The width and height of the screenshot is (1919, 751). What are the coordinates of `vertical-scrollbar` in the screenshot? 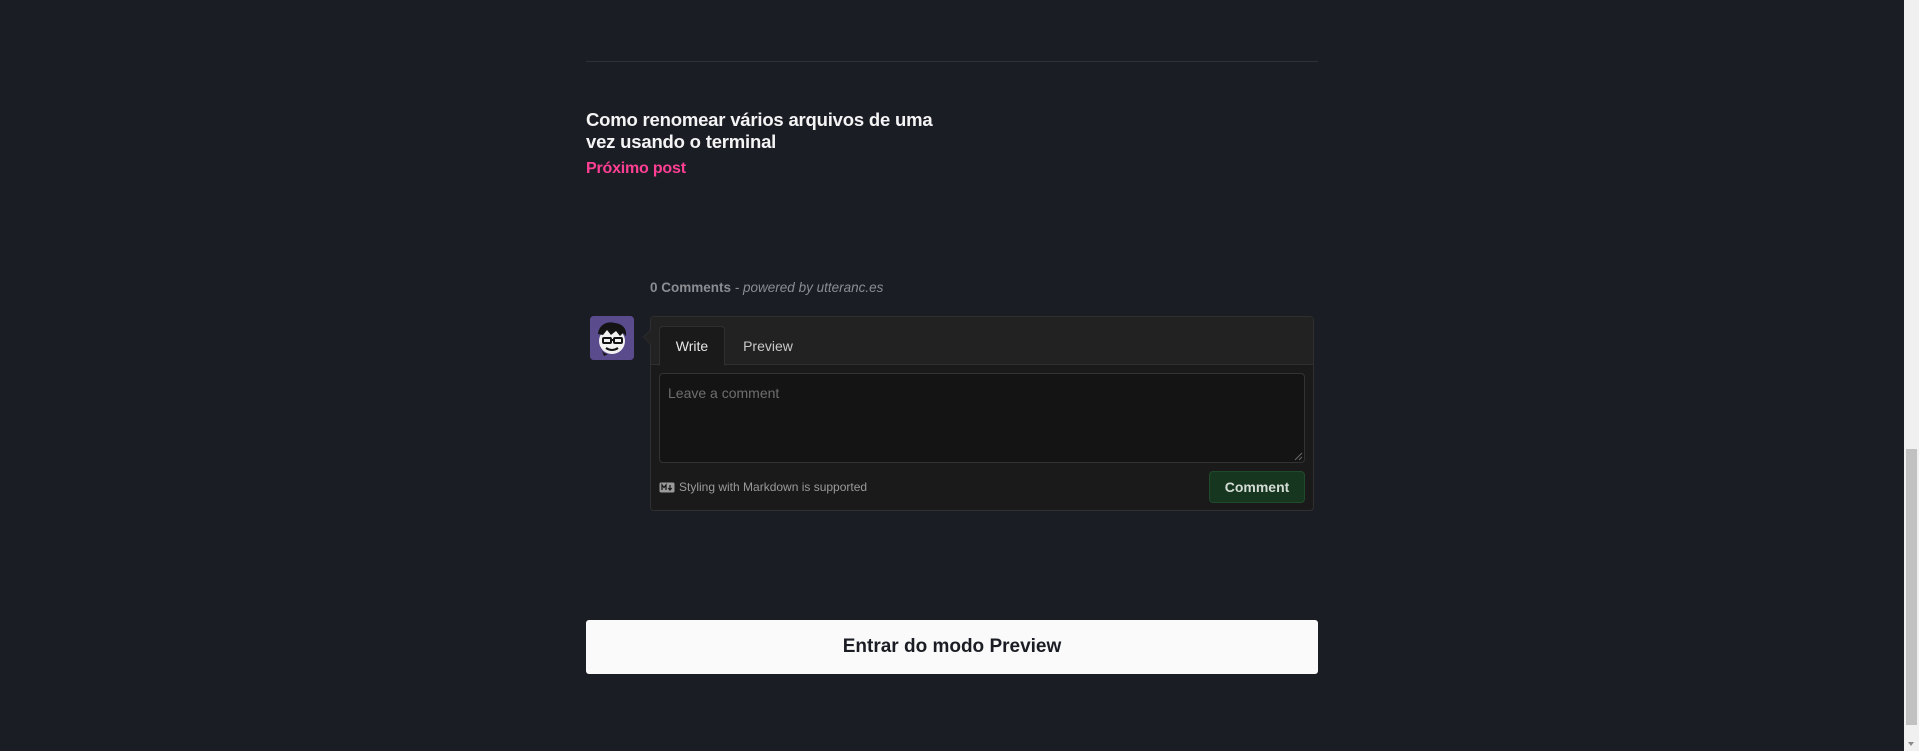 It's located at (1911, 375).